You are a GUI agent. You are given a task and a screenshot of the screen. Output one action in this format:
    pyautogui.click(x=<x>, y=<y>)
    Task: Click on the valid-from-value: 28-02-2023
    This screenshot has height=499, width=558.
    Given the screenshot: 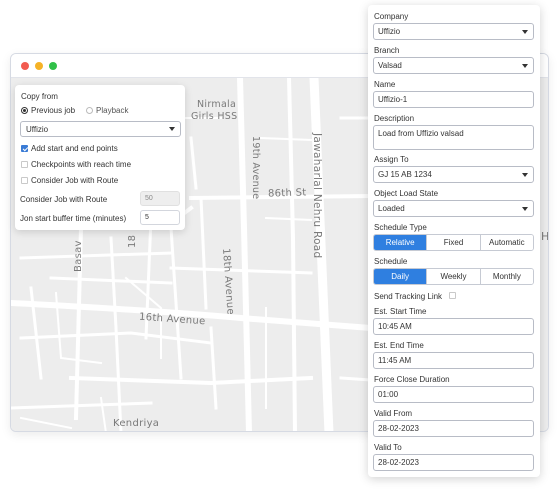 What is the action you would take?
    pyautogui.click(x=398, y=428)
    